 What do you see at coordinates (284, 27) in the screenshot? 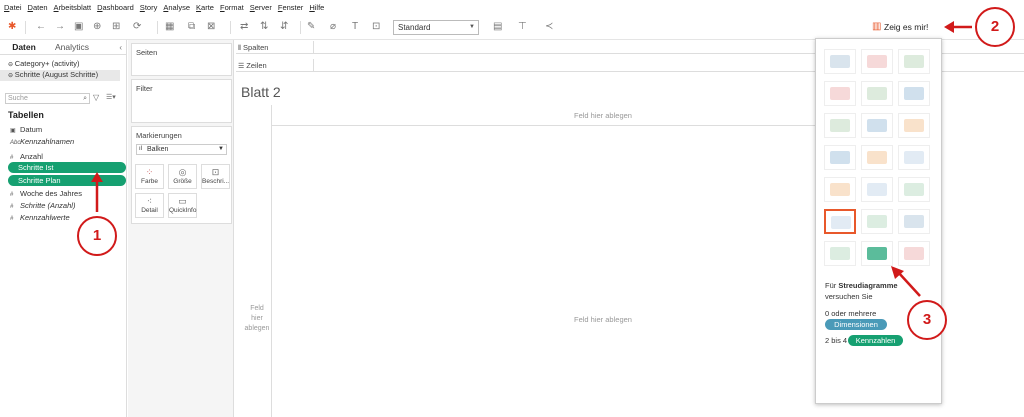
I see `sort-desc-icon: ⇵` at bounding box center [284, 27].